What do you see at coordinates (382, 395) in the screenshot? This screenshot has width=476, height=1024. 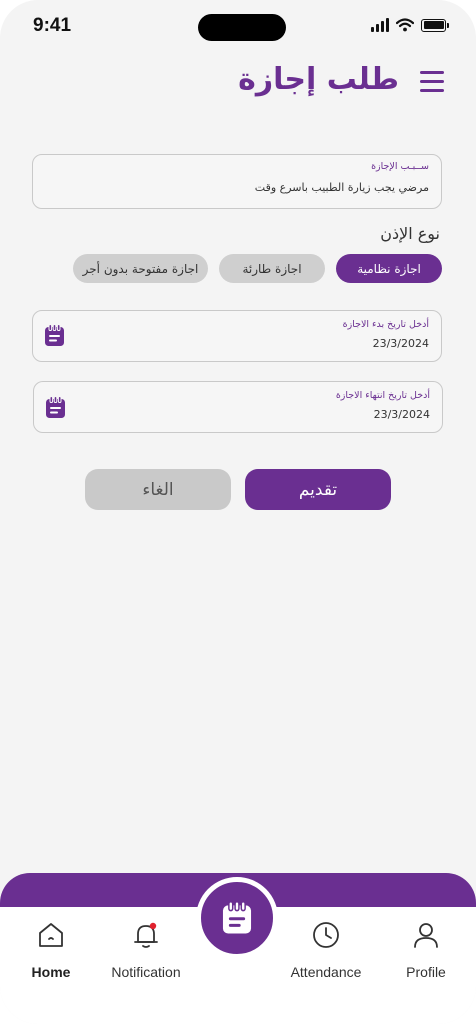 I see `end-date-label: أدخل تاريخ انتهاء الاجازة` at bounding box center [382, 395].